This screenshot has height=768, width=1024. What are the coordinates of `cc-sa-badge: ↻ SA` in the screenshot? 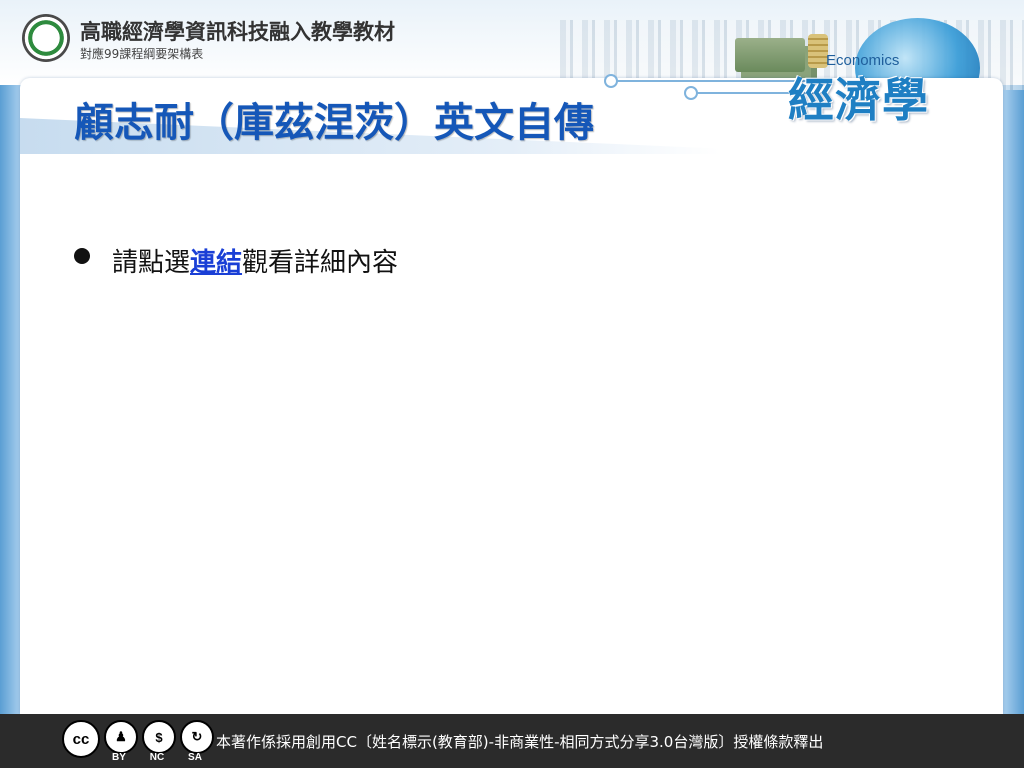 It's located at (197, 741).